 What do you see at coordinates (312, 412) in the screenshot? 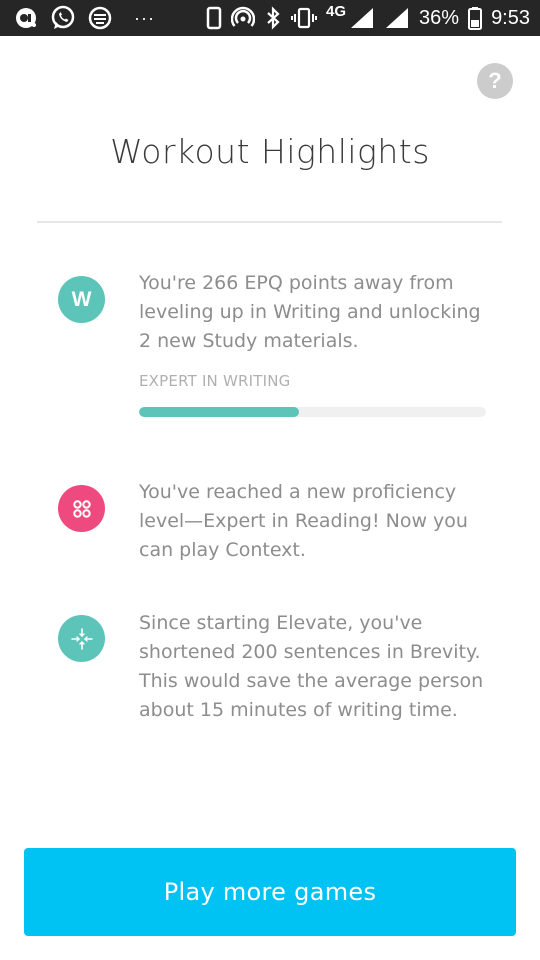
I see `progress-bar` at bounding box center [312, 412].